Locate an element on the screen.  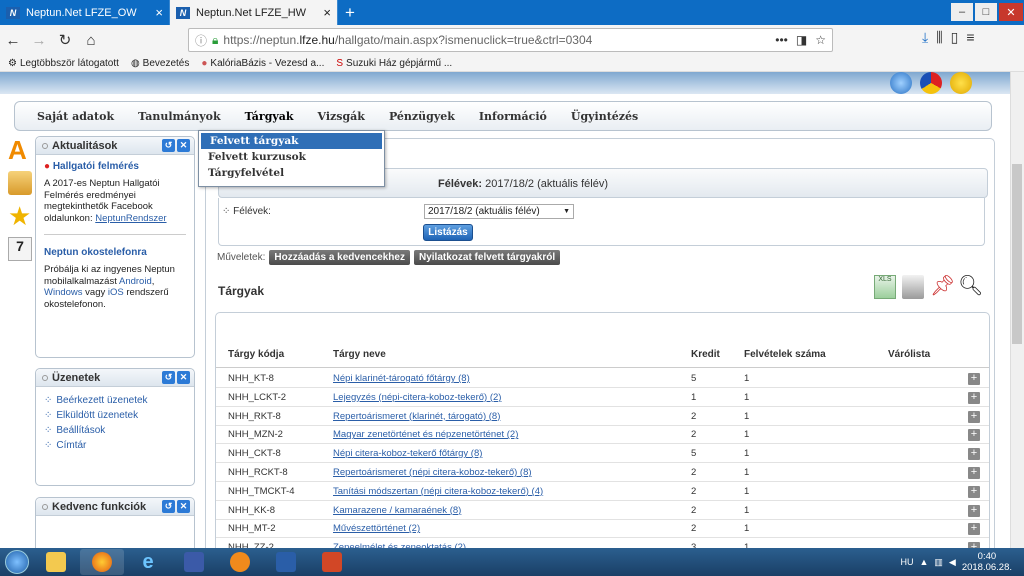
facebook-link: NeptunRendszer is located at coordinates (130, 218).